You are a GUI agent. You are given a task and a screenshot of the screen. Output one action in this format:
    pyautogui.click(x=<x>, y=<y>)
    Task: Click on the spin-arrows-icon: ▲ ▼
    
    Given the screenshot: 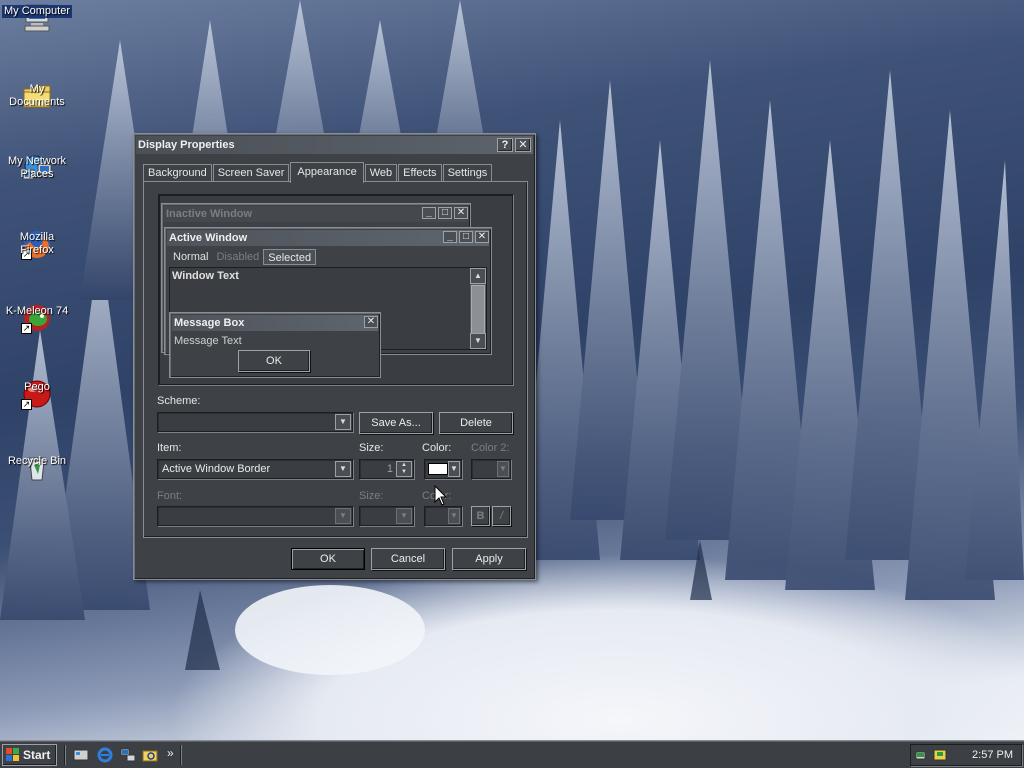 What is the action you would take?
    pyautogui.click(x=404, y=469)
    